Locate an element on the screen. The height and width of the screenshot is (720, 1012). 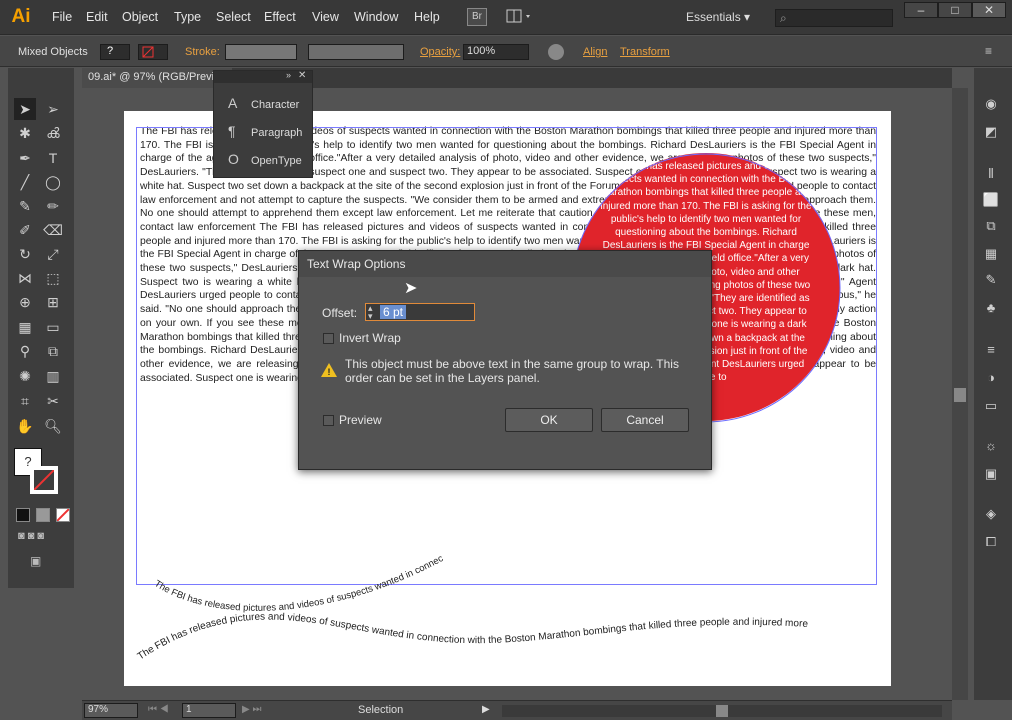
offset-stepper-icon: ▴ ▾ is located at coordinates (370, 312).